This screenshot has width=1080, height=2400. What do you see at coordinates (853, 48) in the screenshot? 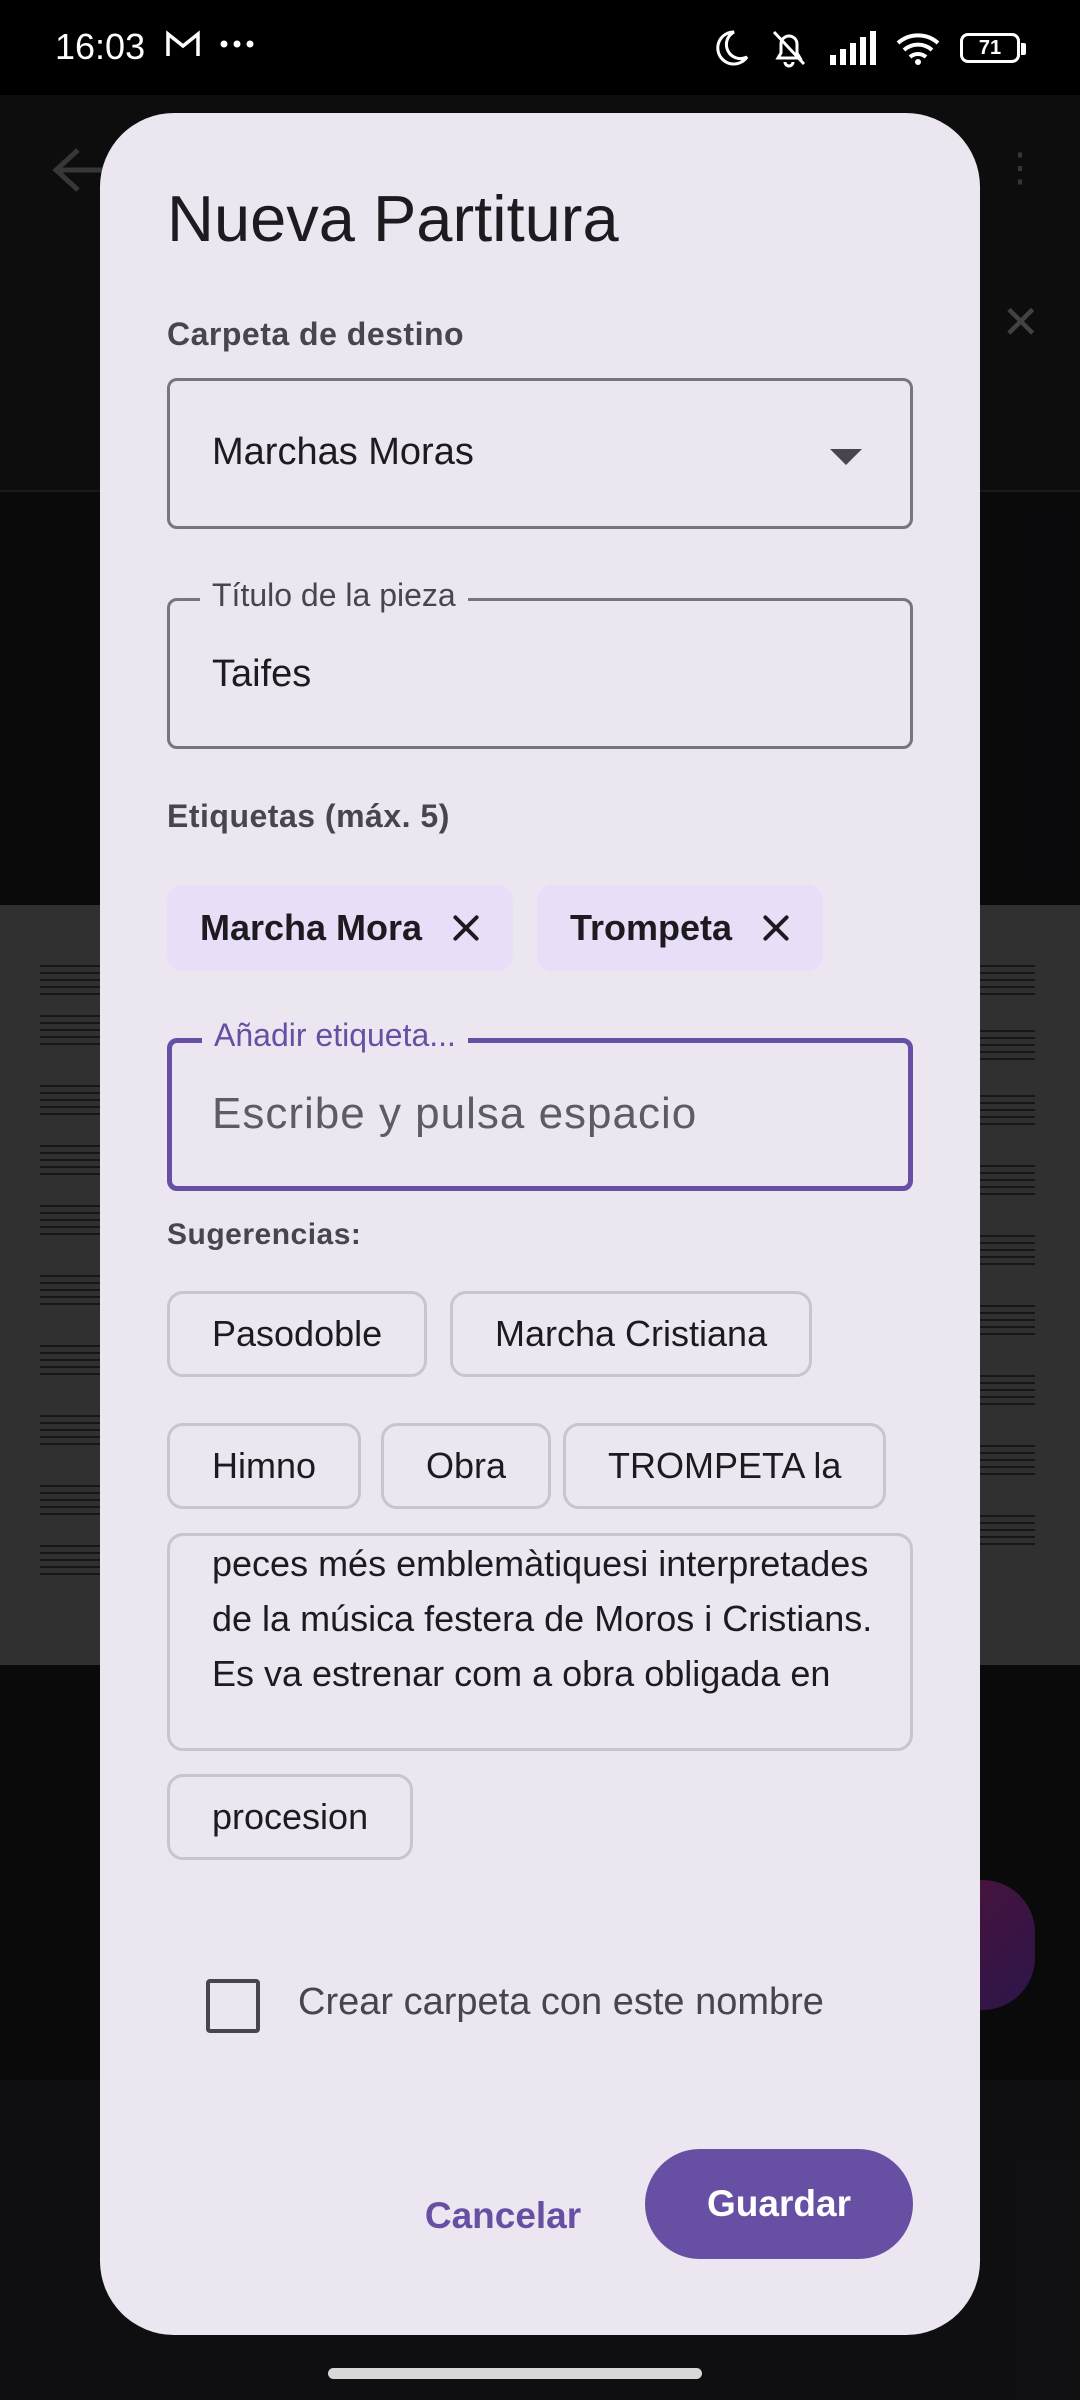
I see `signal-icon` at bounding box center [853, 48].